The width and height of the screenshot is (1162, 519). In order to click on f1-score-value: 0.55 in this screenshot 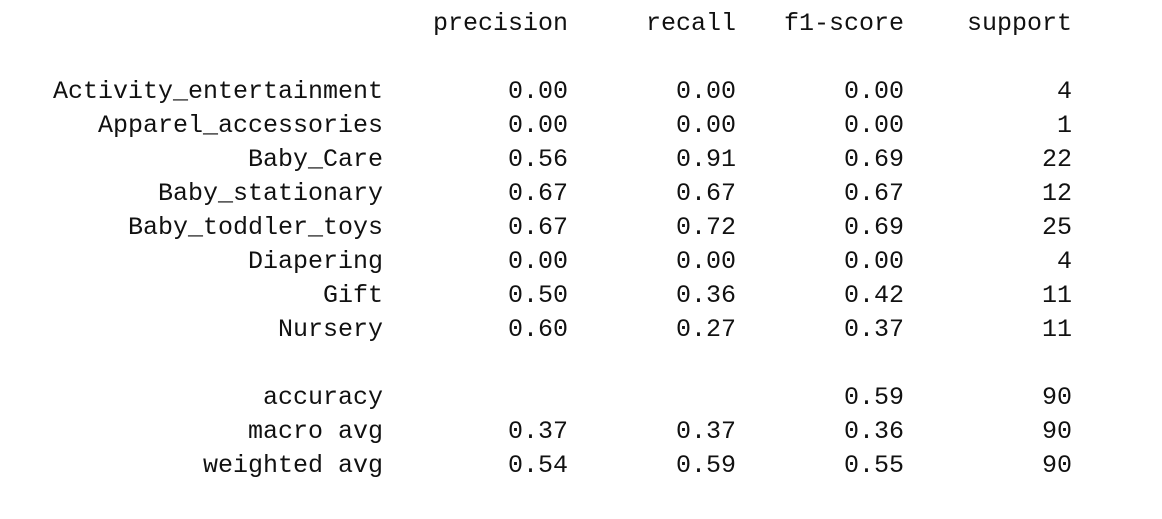, I will do `click(873, 465)`.